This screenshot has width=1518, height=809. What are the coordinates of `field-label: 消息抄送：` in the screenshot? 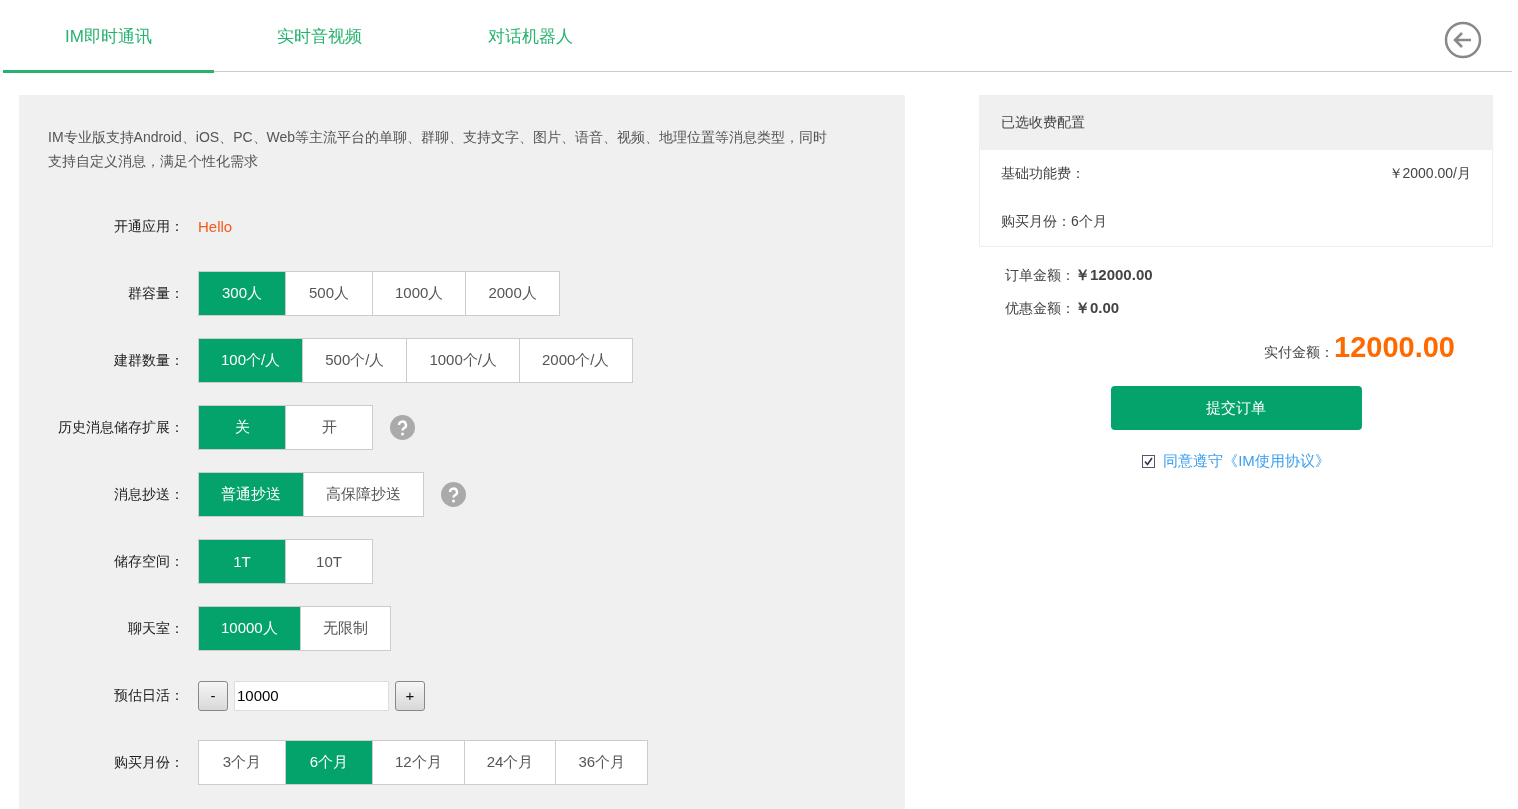 It's located at (148, 494).